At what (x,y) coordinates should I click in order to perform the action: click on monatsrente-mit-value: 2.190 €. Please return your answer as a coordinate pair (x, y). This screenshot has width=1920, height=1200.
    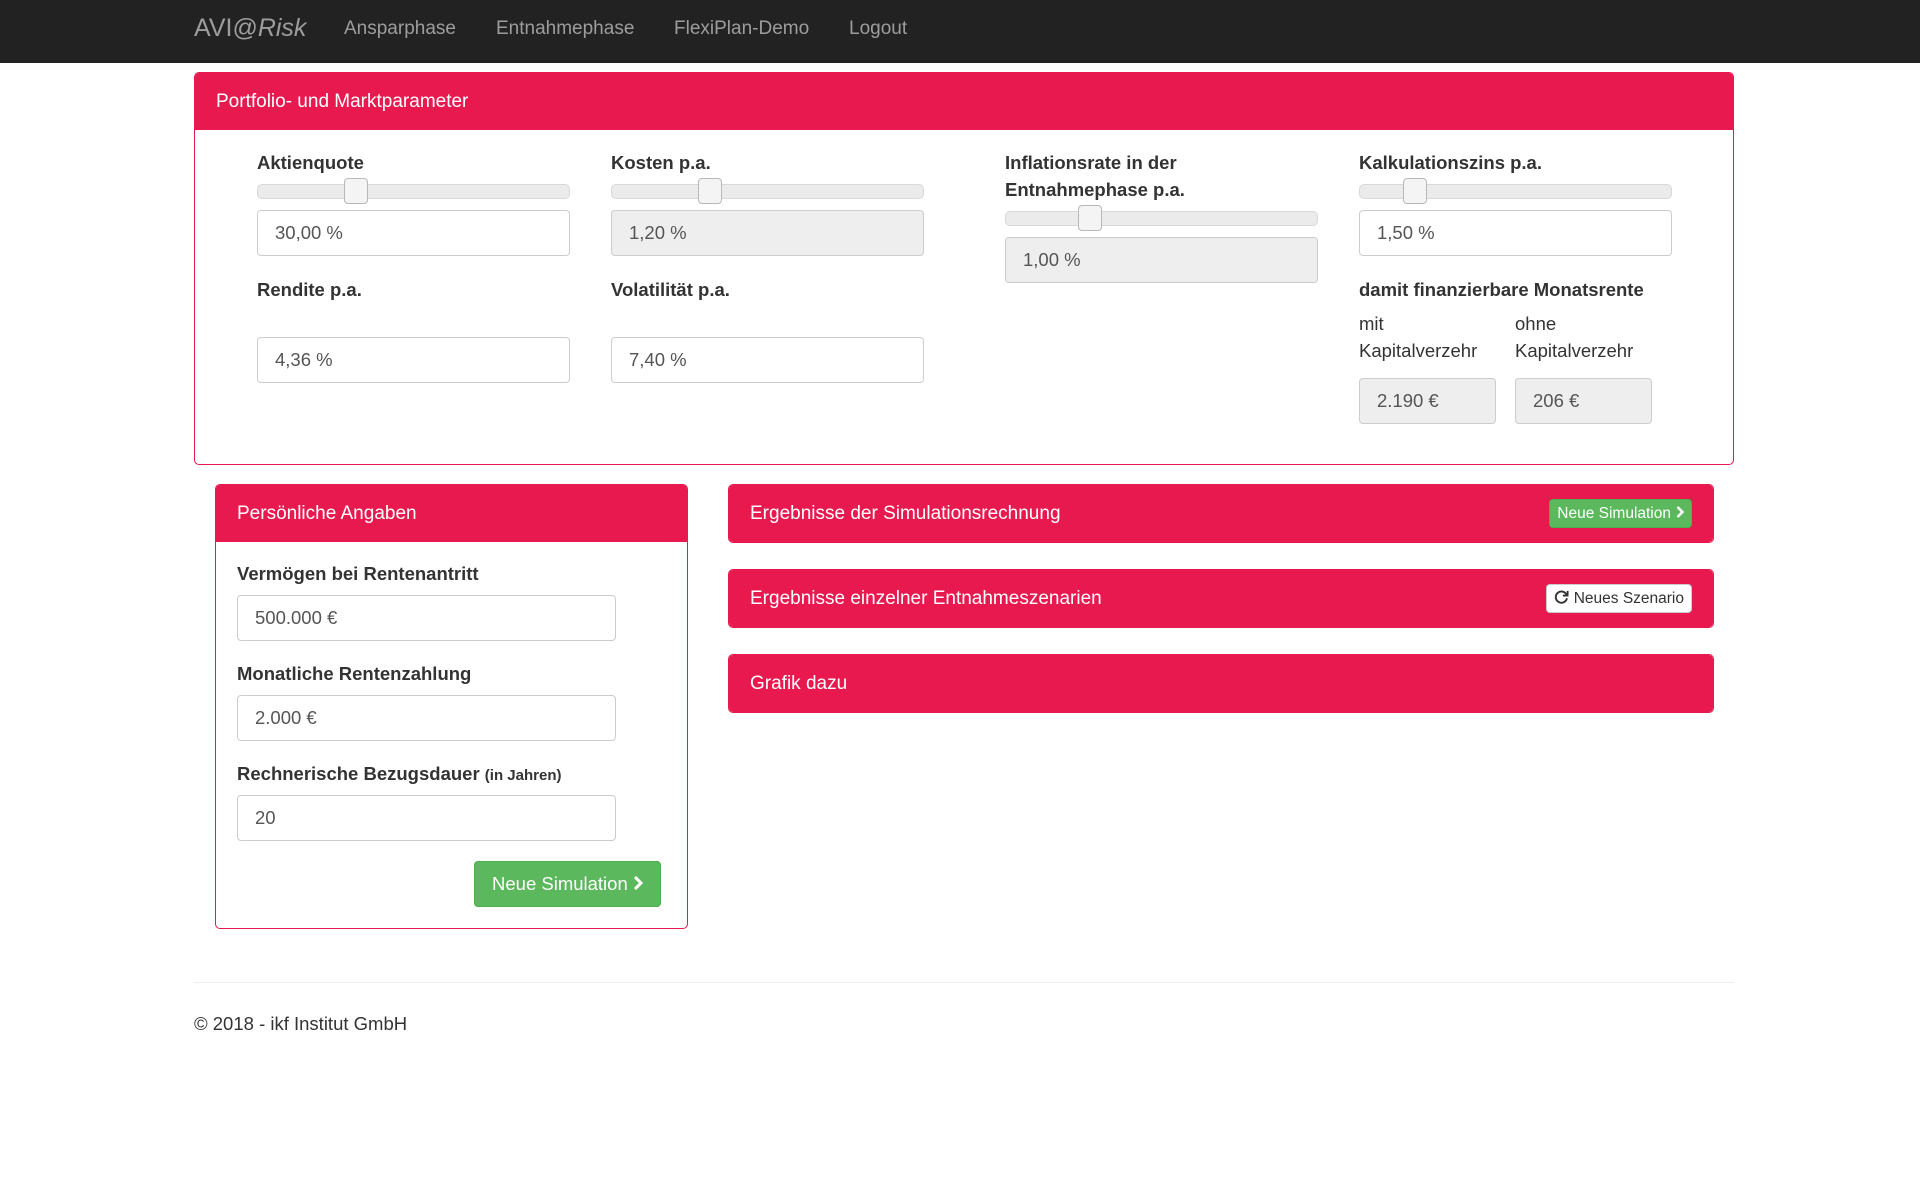
    Looking at the image, I should click on (1427, 401).